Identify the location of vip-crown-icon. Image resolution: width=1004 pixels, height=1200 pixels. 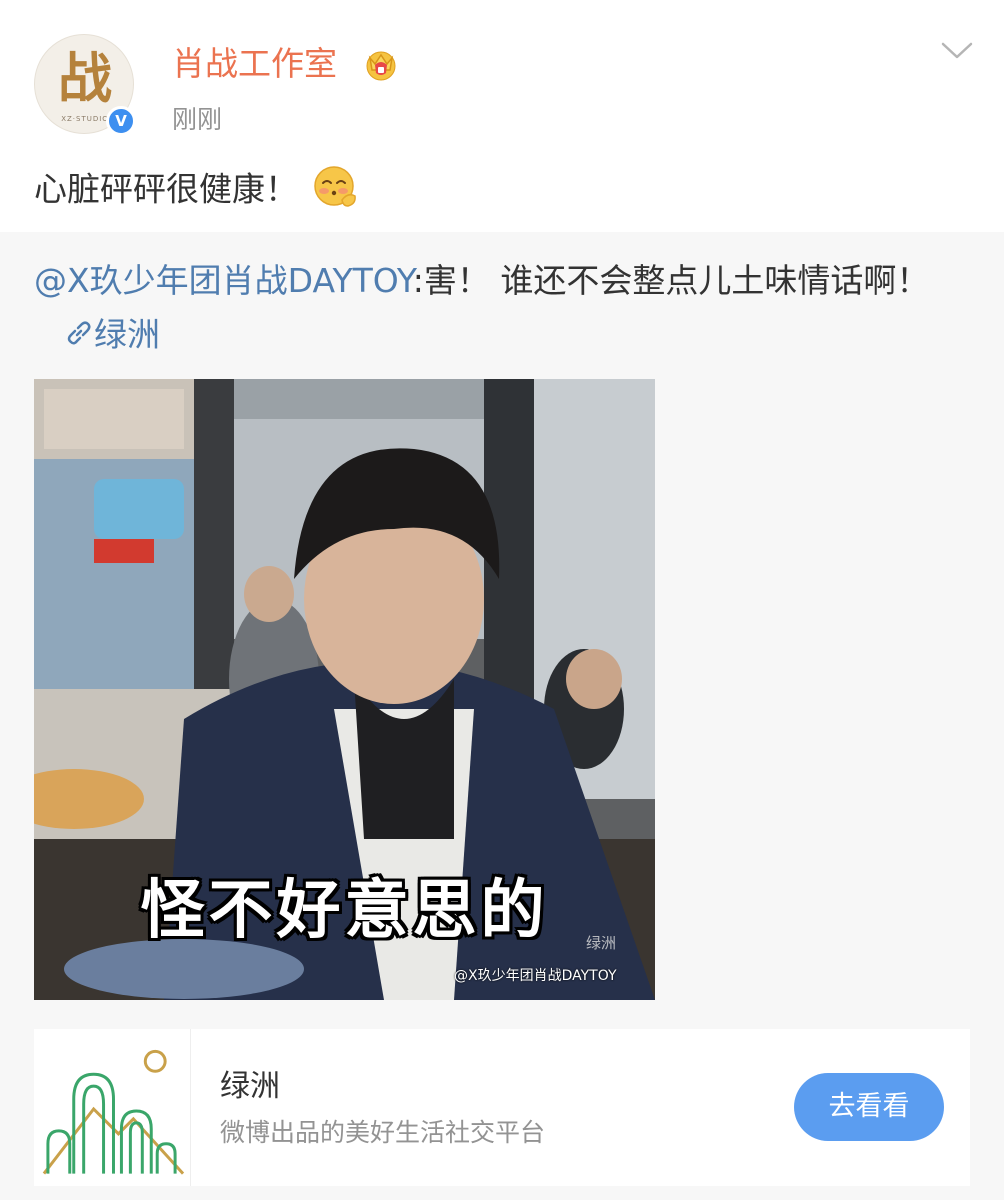
(381, 65).